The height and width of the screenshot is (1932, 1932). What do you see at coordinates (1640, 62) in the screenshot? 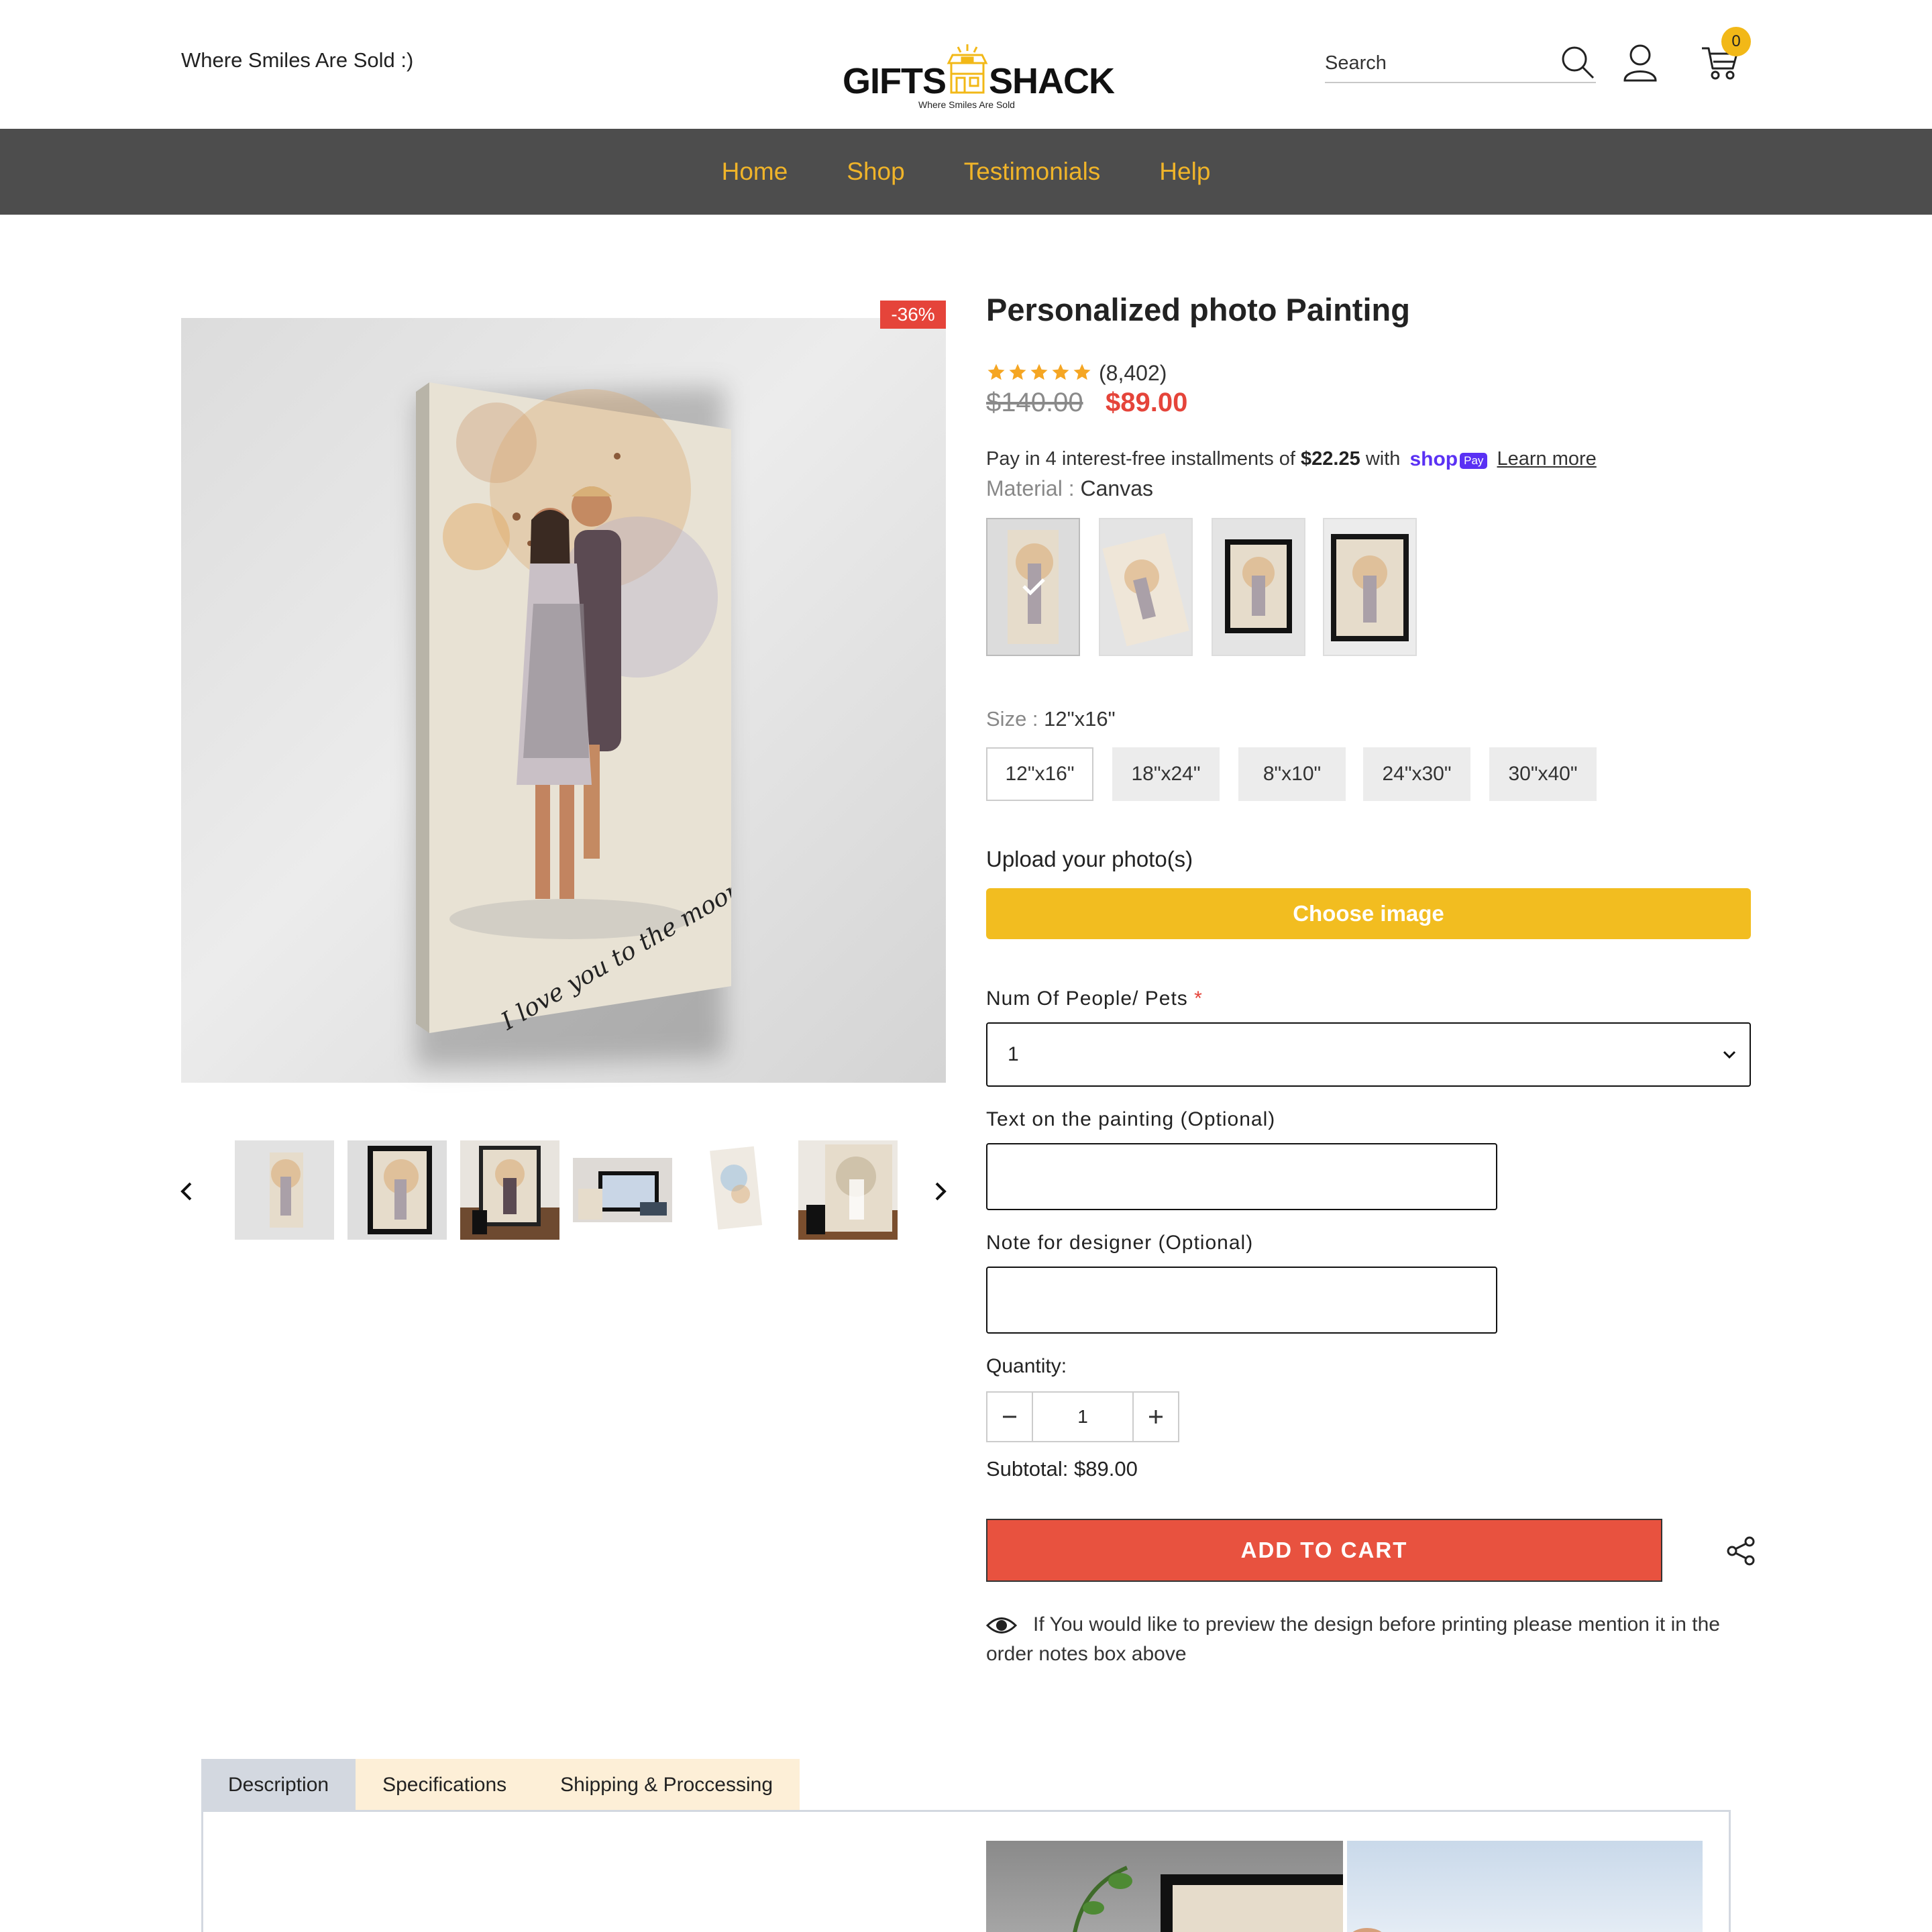
I see `user-account-icon` at bounding box center [1640, 62].